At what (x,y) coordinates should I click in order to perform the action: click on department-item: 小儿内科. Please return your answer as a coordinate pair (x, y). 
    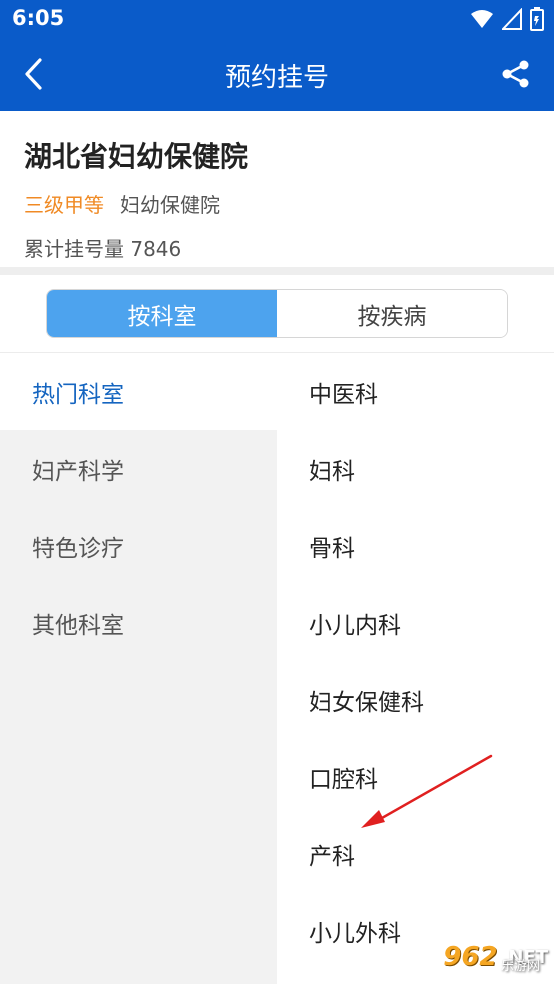
    Looking at the image, I should click on (415, 622).